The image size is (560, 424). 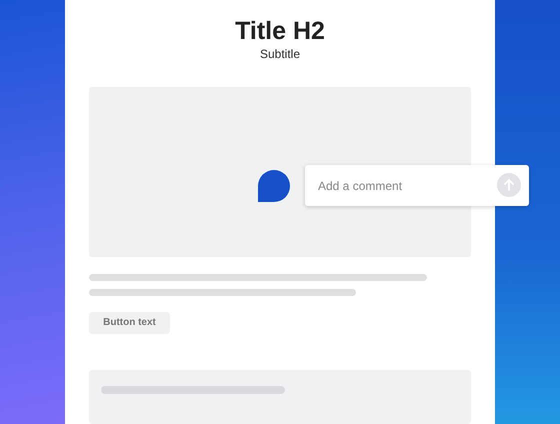 I want to click on page-subtitle: Subtitle, so click(x=280, y=54).